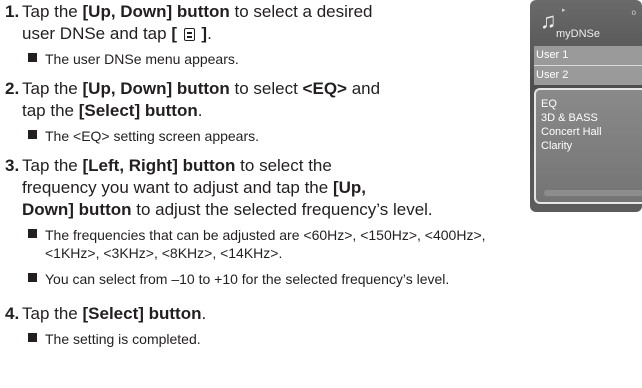 The height and width of the screenshot is (388, 642). Describe the element at coordinates (12, 313) in the screenshot. I see `step-number: 4.` at that location.